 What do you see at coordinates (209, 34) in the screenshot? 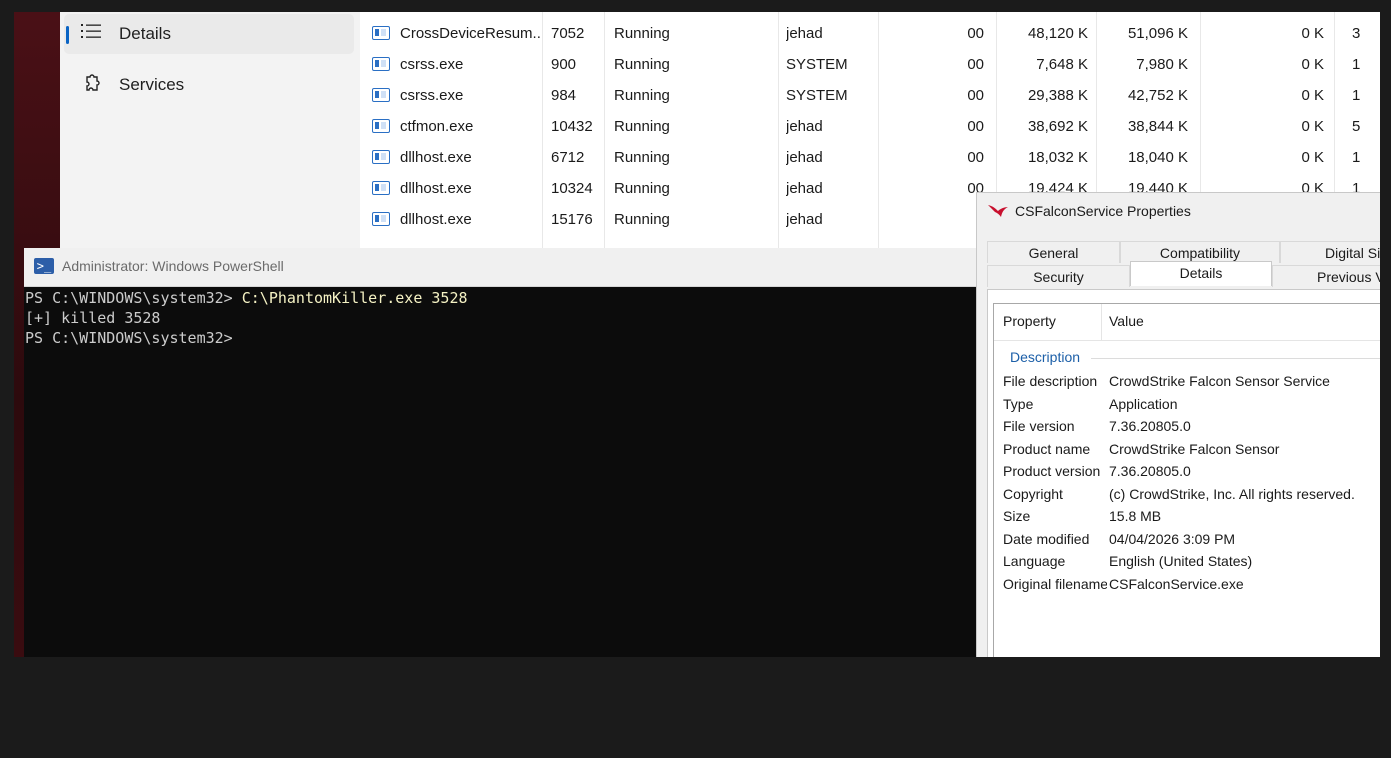
I see `nav-item-details: Details` at bounding box center [209, 34].